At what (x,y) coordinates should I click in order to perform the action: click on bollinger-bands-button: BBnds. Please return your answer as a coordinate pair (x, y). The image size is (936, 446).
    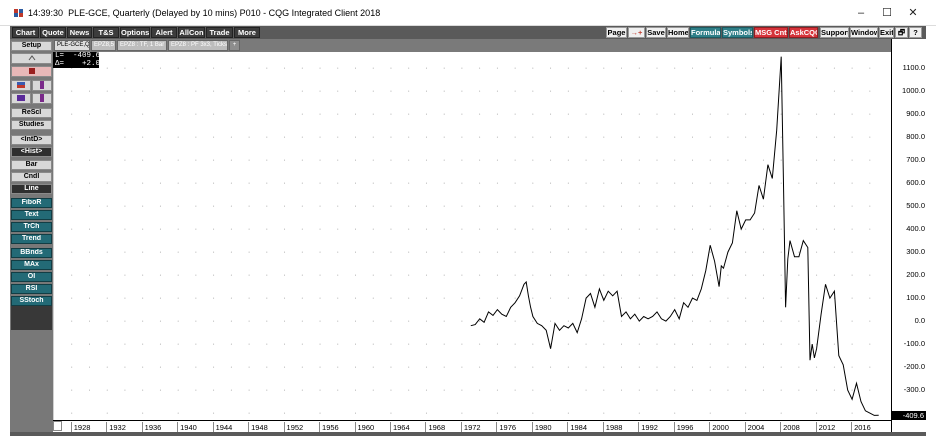
    Looking at the image, I should click on (31, 253).